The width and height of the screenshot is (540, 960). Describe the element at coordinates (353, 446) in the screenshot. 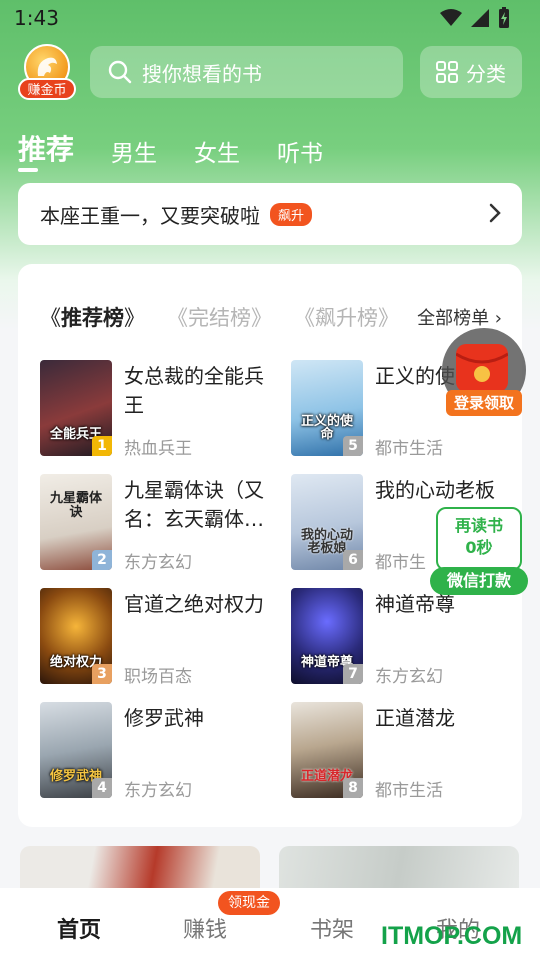

I see `rank-number: 5` at that location.